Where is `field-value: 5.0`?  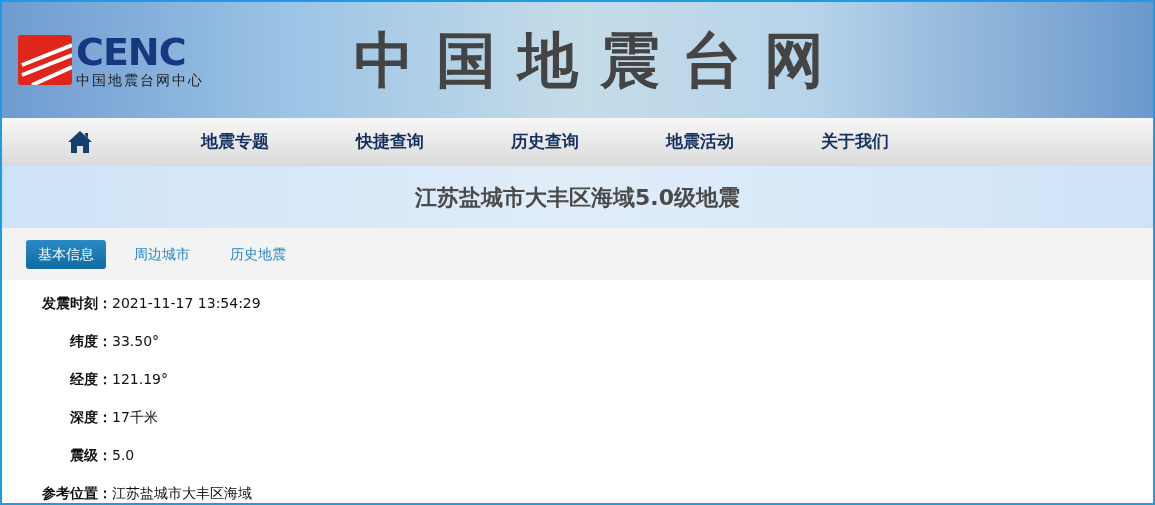 field-value: 5.0 is located at coordinates (123, 455).